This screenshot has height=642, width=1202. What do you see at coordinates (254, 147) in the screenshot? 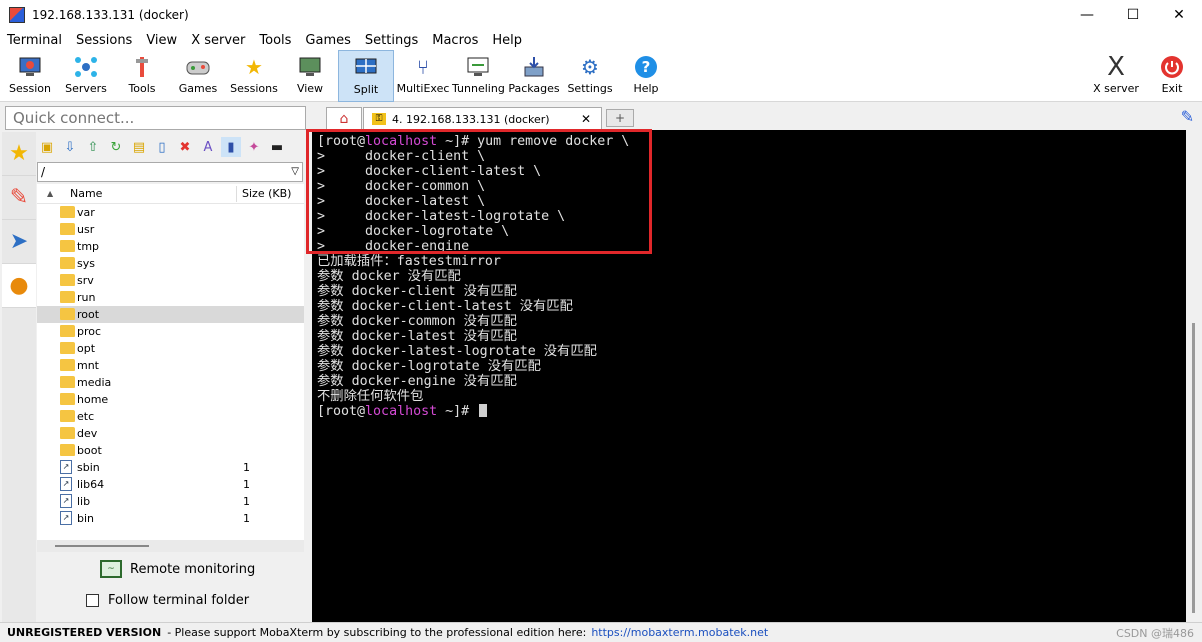
I see `magic-wand-icon: ✦` at bounding box center [254, 147].